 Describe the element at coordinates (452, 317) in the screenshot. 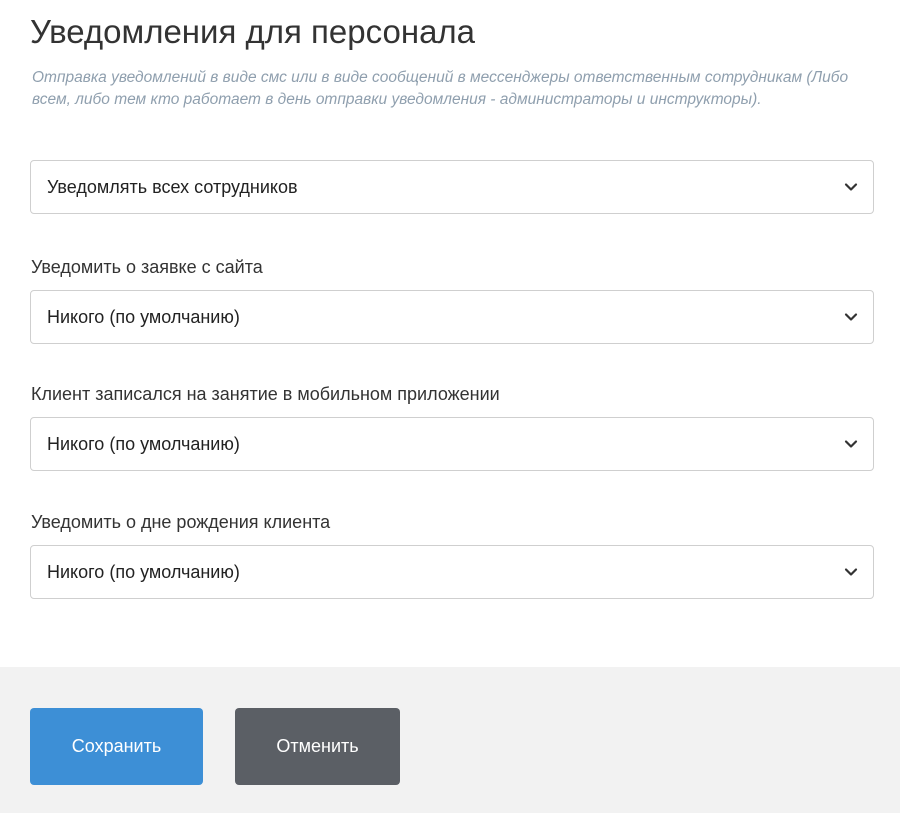

I see `site-request-select: Никого (по умолчанию)` at that location.